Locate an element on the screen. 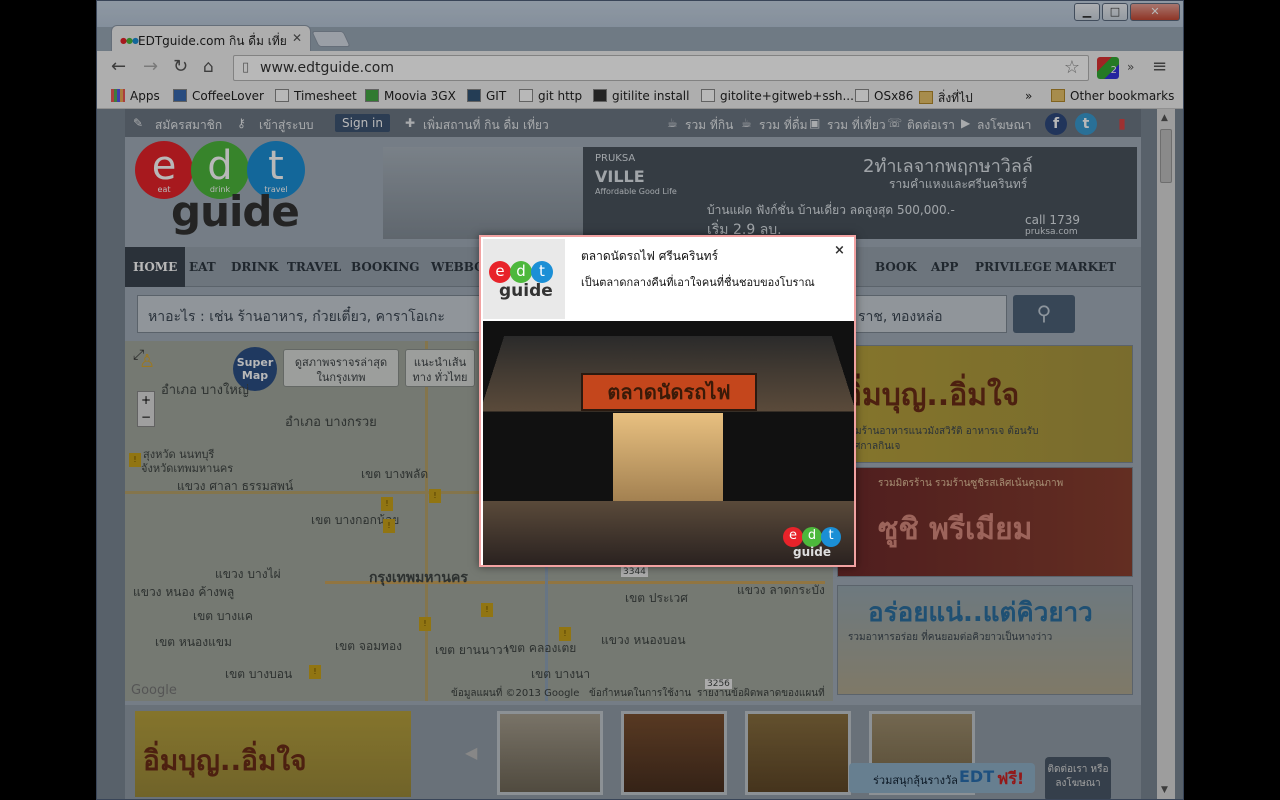  facebook-icon: f is located at coordinates (1056, 124).